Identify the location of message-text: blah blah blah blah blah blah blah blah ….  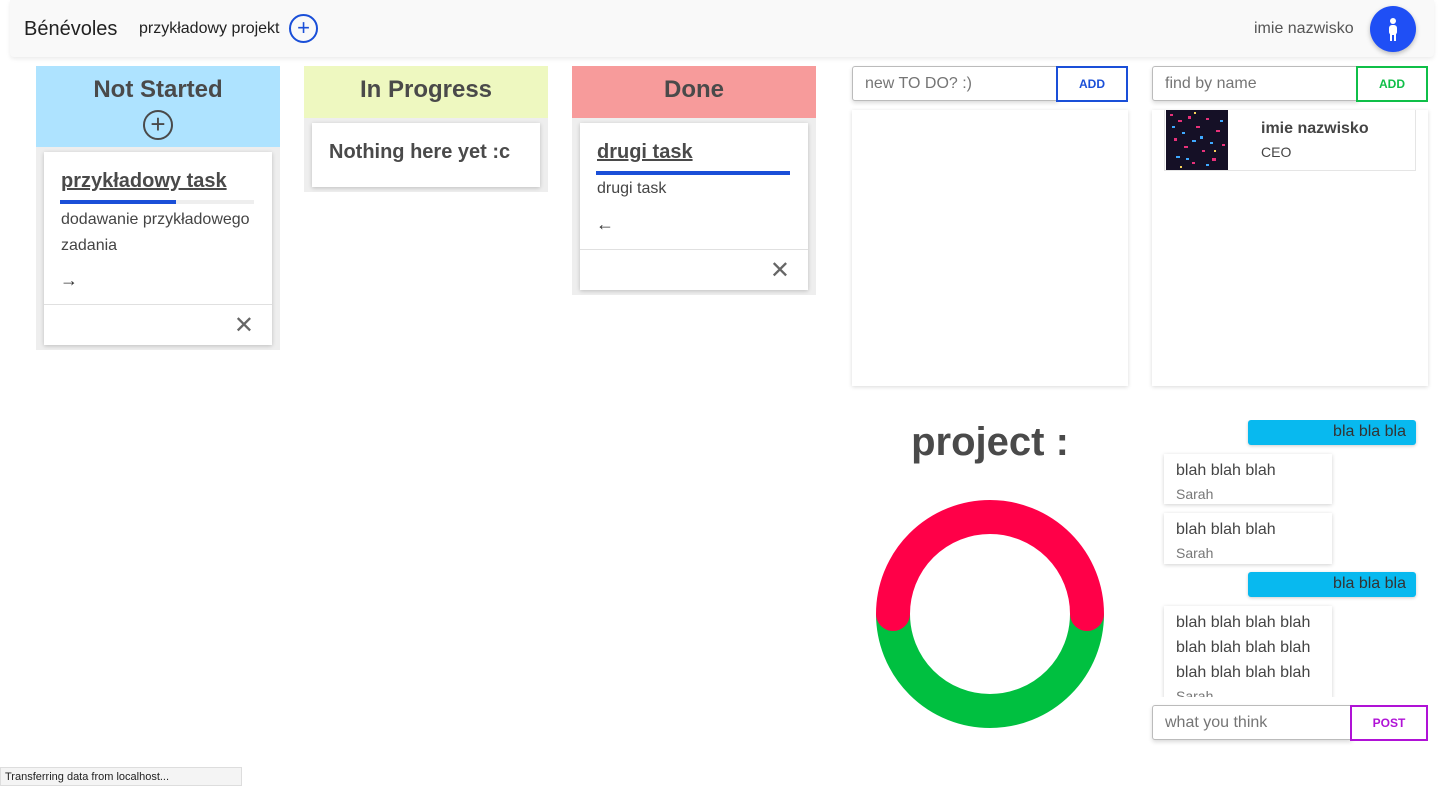
(1243, 647).